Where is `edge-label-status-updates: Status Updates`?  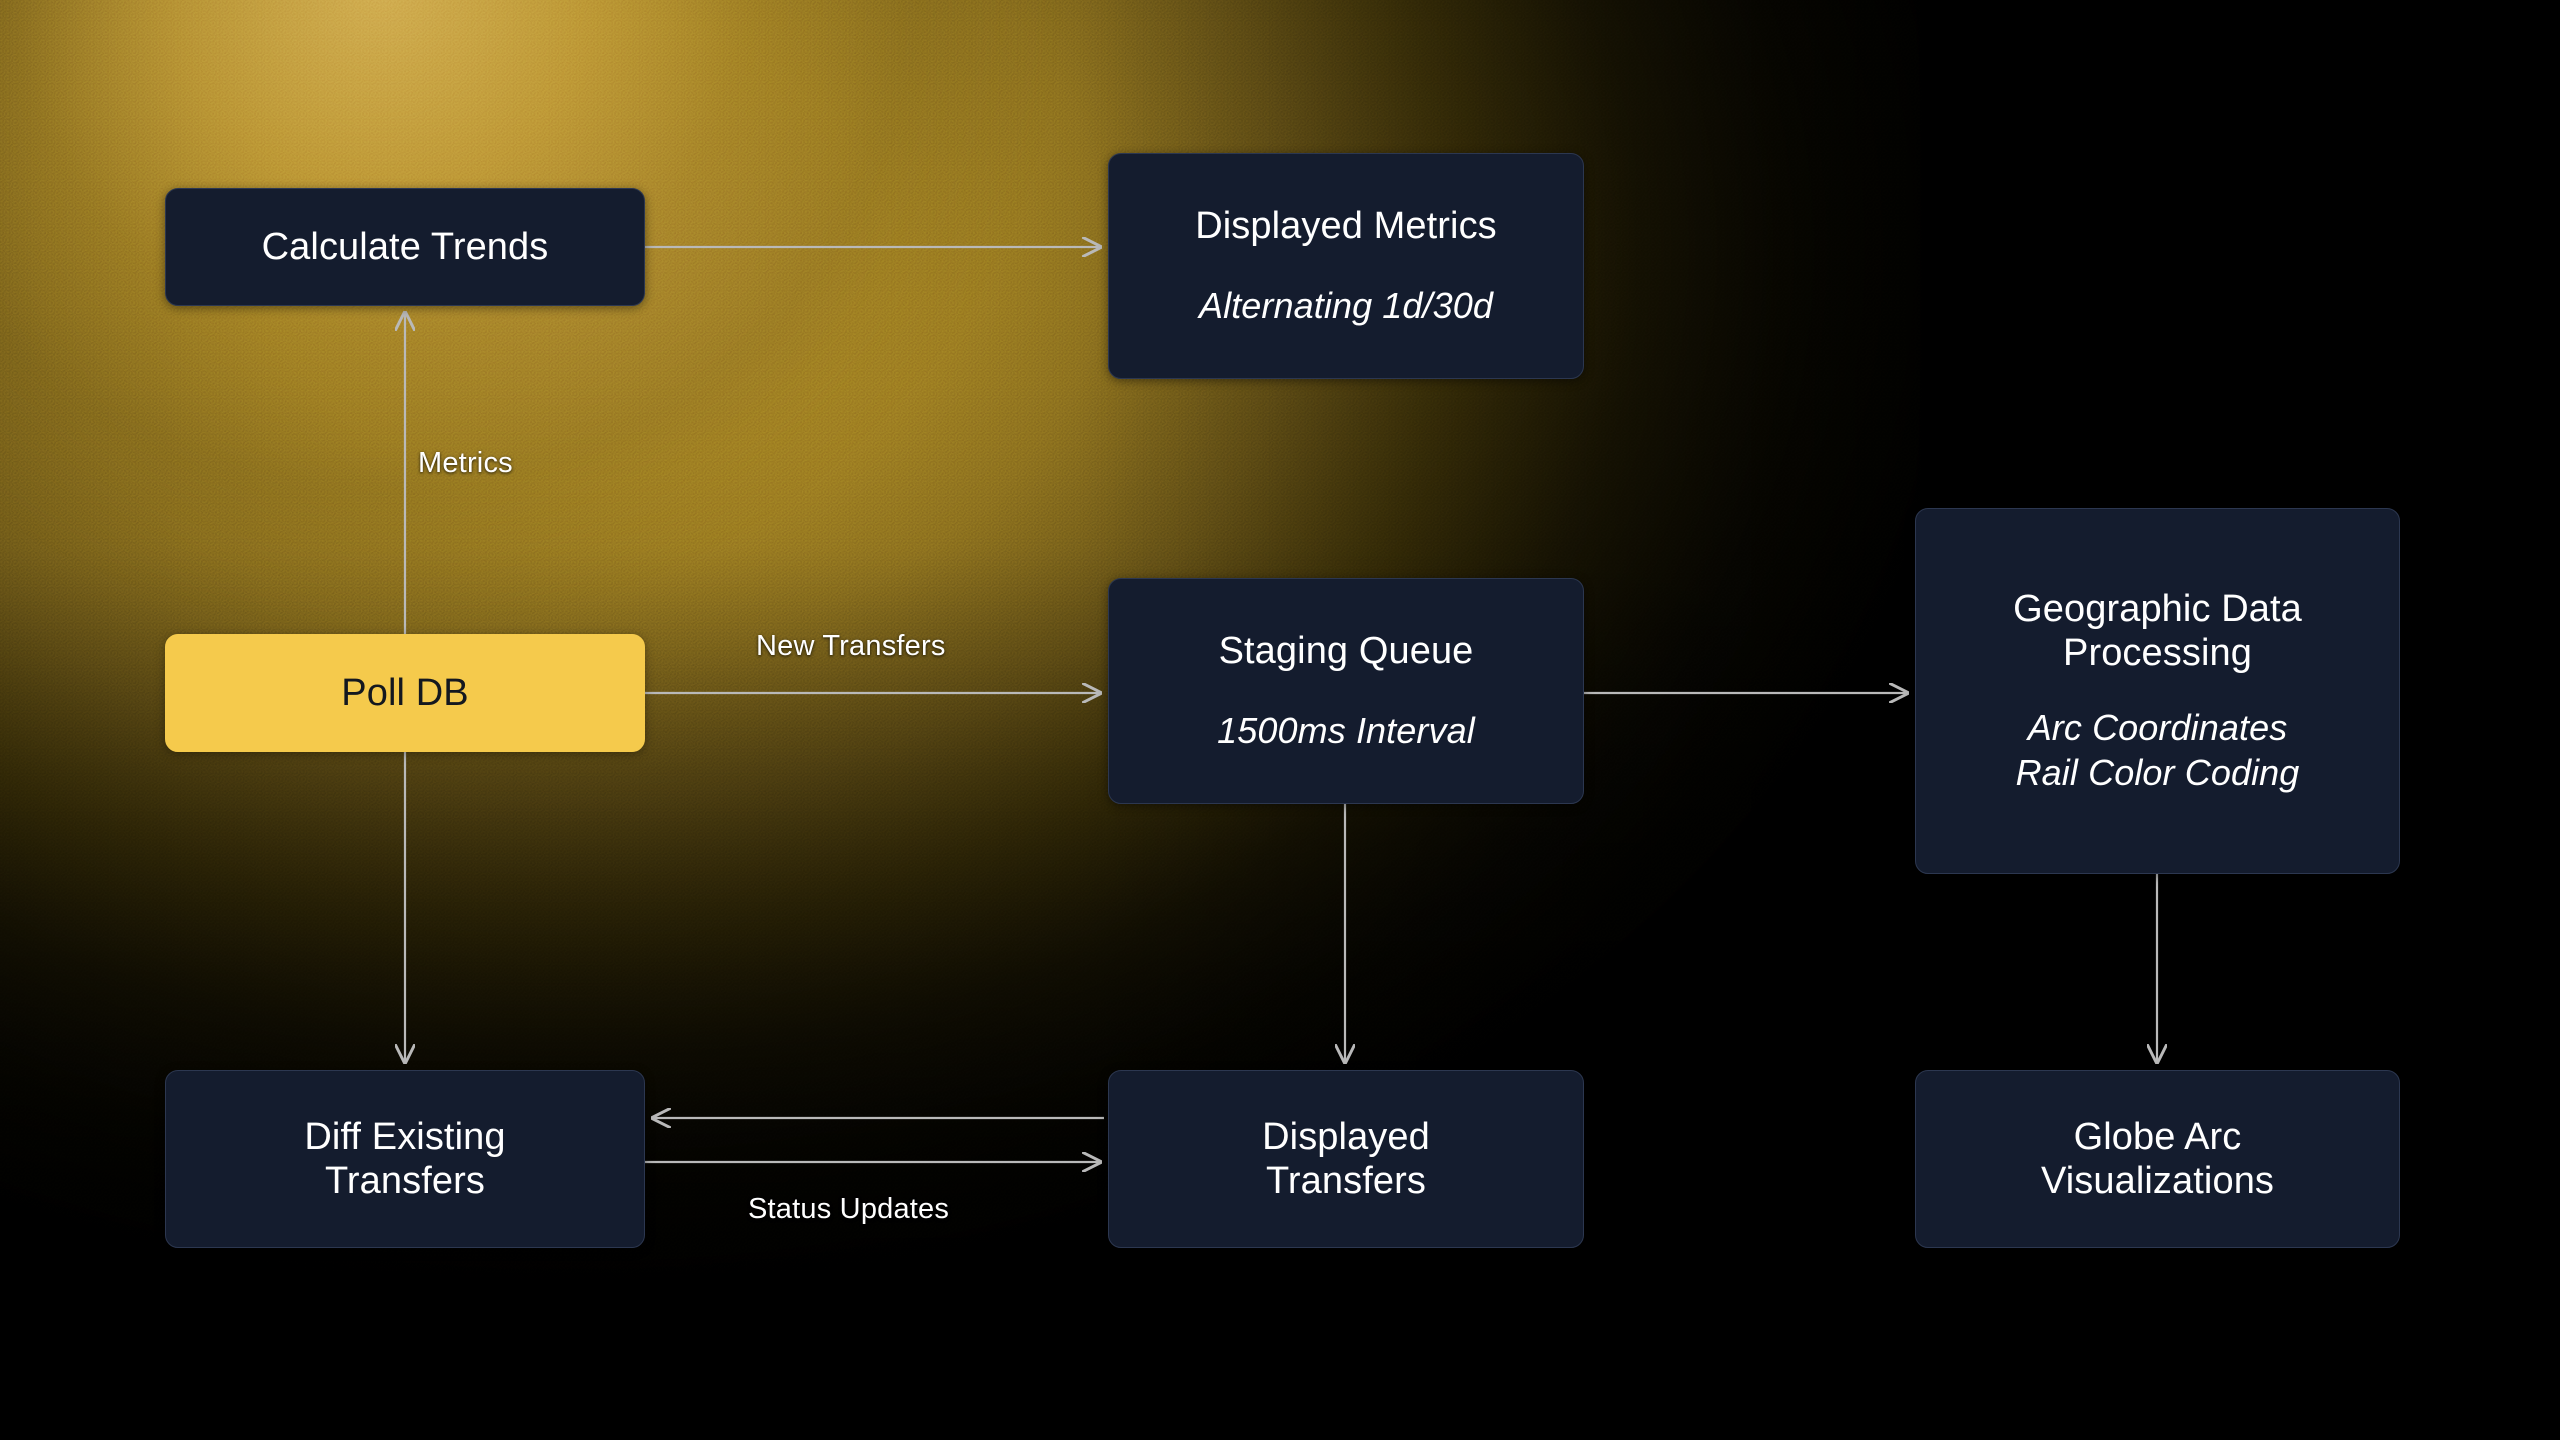 edge-label-status-updates: Status Updates is located at coordinates (849, 1209).